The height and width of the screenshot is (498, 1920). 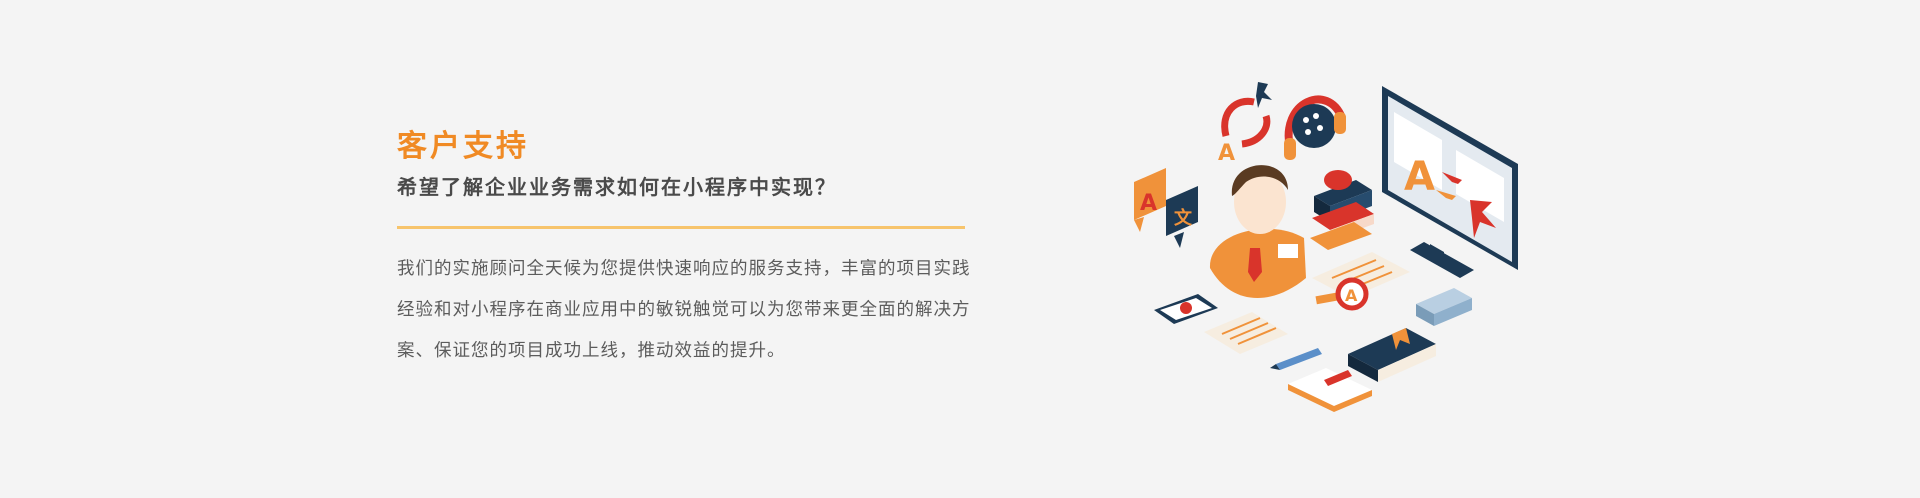 What do you see at coordinates (1392, 355) in the screenshot?
I see `dictionary-book-icon` at bounding box center [1392, 355].